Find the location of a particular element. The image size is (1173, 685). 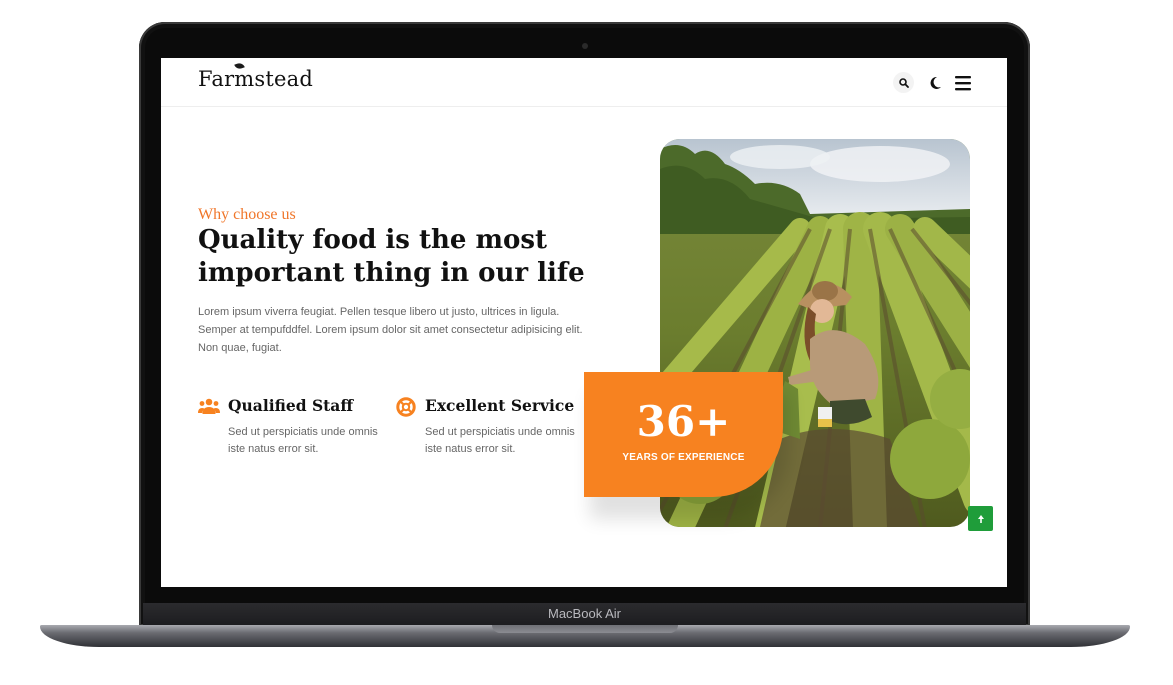

search-button is located at coordinates (903, 82).